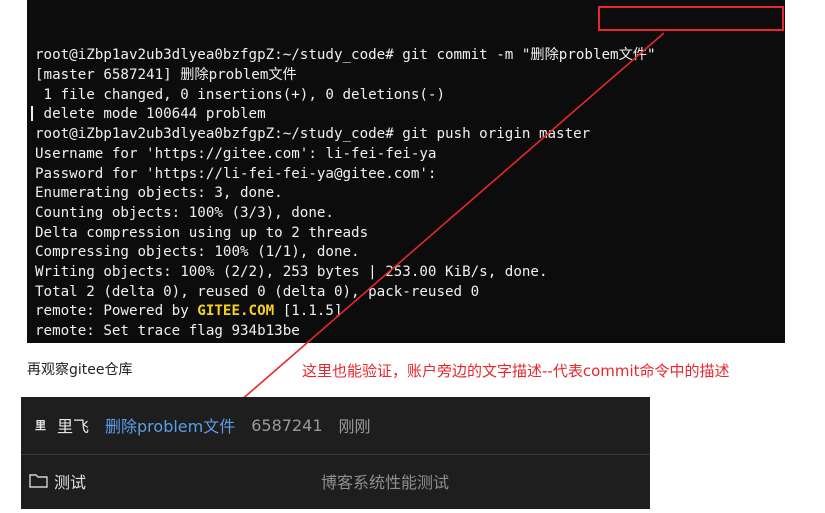 This screenshot has width=825, height=513. I want to click on remote-prefix: remote: Powered by, so click(116, 311).